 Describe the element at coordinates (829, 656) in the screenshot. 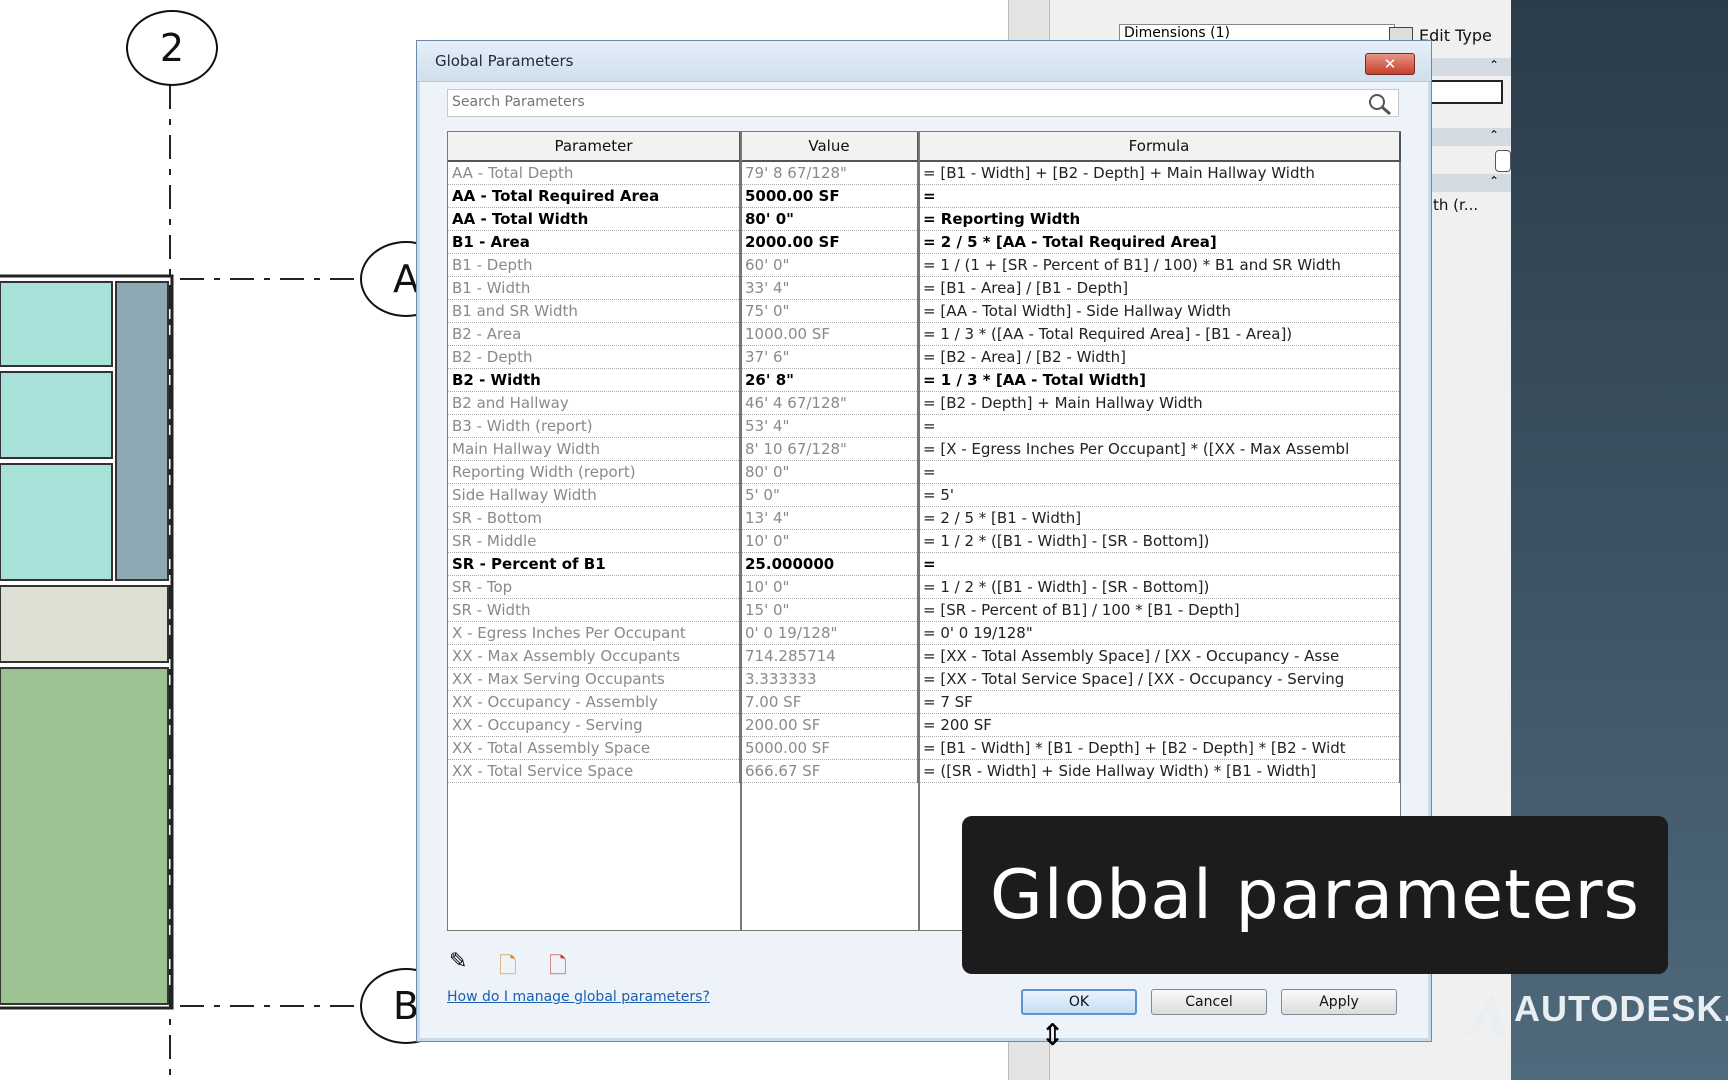

I see `parameter-value-cell: 714.285714` at that location.